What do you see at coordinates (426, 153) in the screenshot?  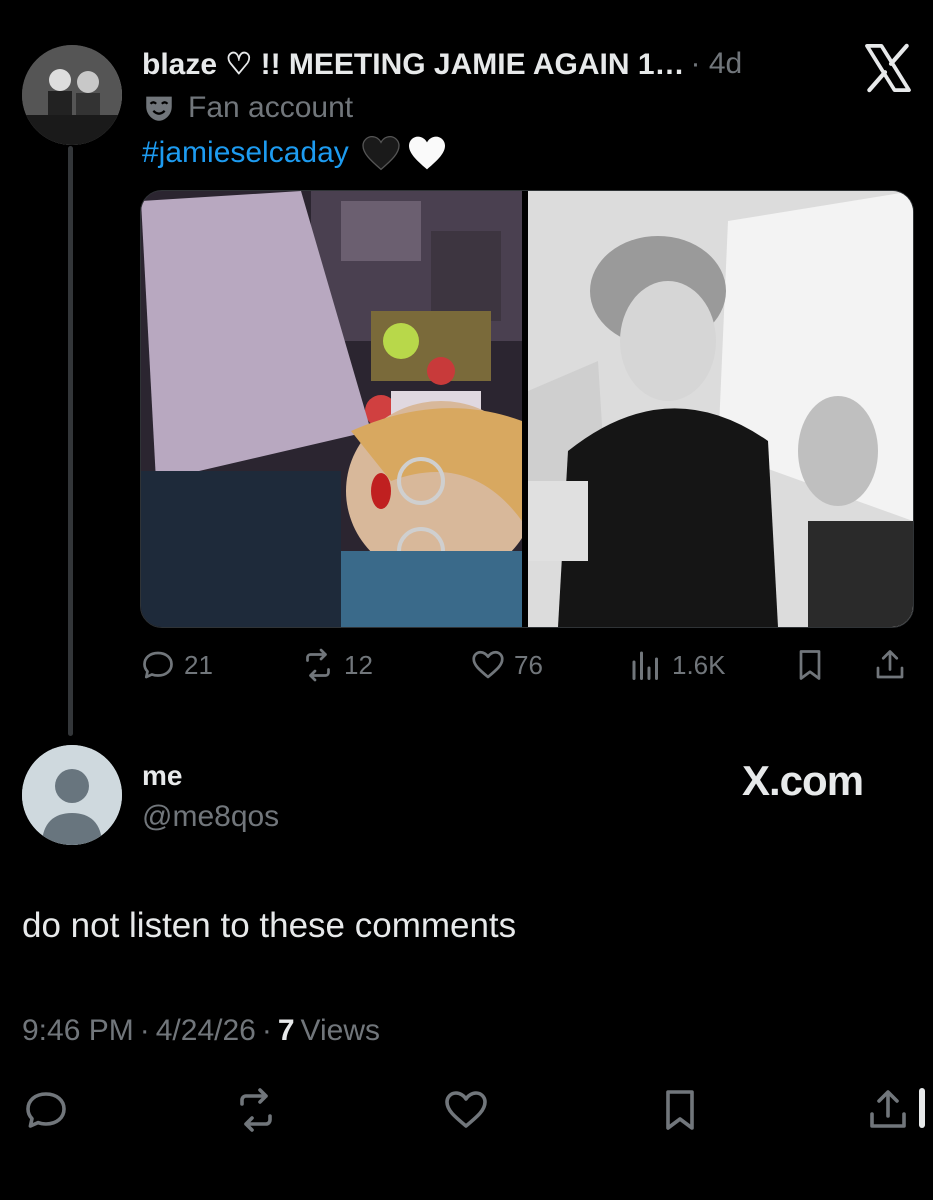 I see `white-heart-icon` at bounding box center [426, 153].